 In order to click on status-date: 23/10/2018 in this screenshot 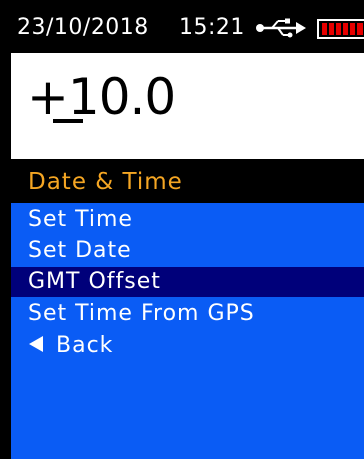, I will do `click(83, 27)`.